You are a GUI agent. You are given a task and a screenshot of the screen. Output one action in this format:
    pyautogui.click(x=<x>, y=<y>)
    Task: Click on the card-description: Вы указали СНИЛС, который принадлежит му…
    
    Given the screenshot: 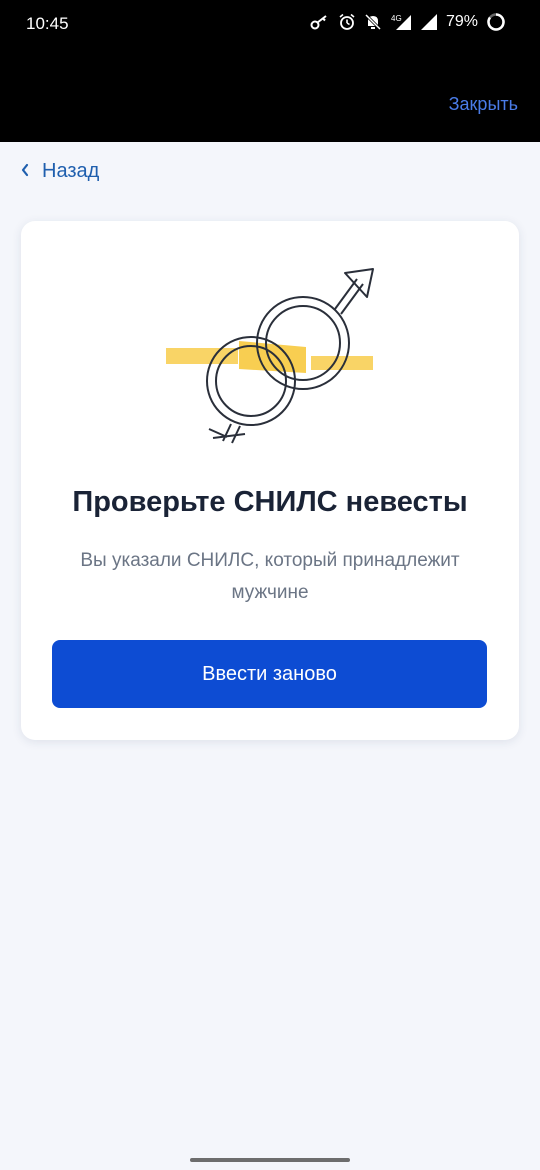 What is the action you would take?
    pyautogui.click(x=270, y=576)
    